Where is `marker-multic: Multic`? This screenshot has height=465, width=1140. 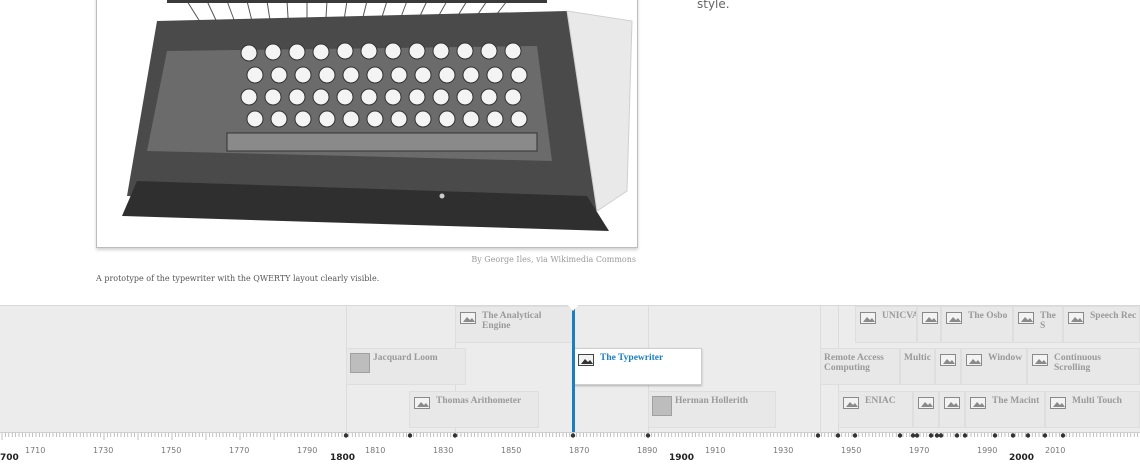
marker-multic: Multic is located at coordinates (917, 366).